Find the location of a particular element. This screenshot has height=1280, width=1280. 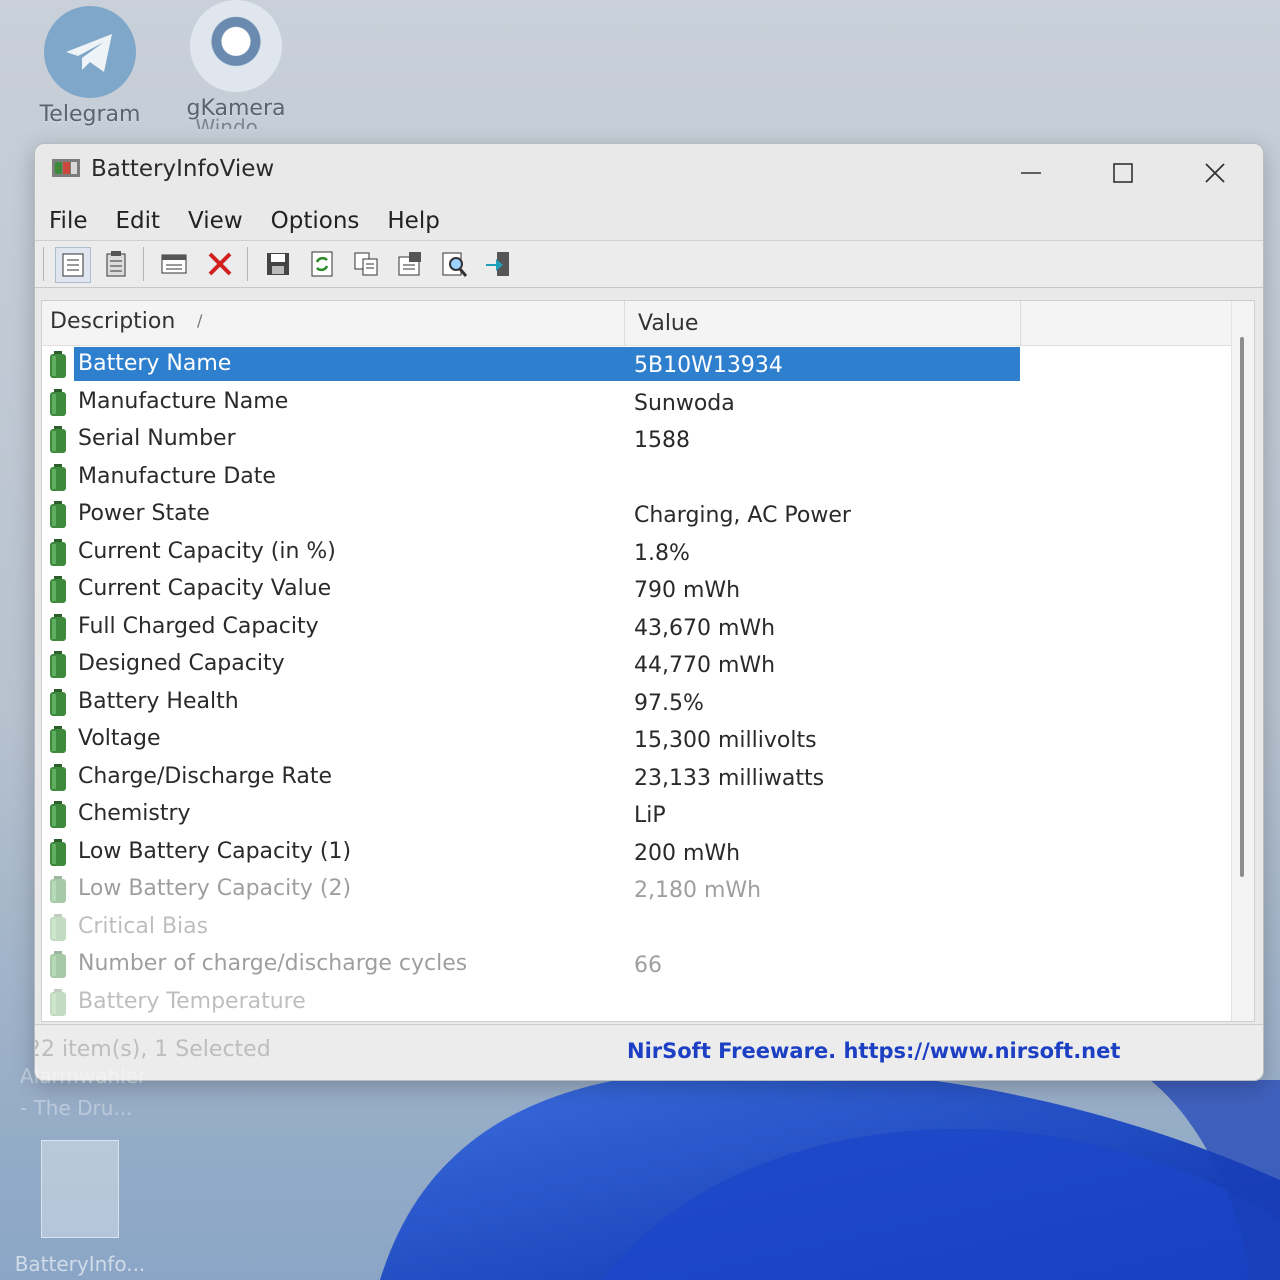

menu-view: View is located at coordinates (215, 221).